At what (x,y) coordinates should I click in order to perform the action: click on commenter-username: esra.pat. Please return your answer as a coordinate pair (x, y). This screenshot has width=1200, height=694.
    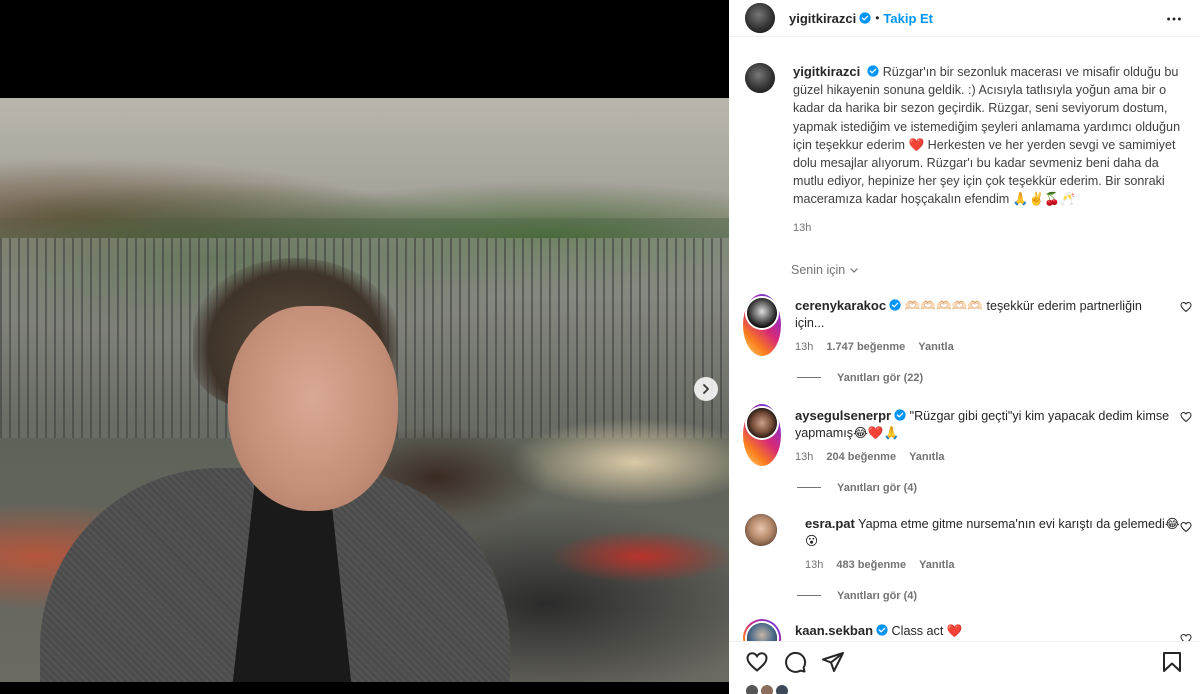
    Looking at the image, I should click on (830, 523).